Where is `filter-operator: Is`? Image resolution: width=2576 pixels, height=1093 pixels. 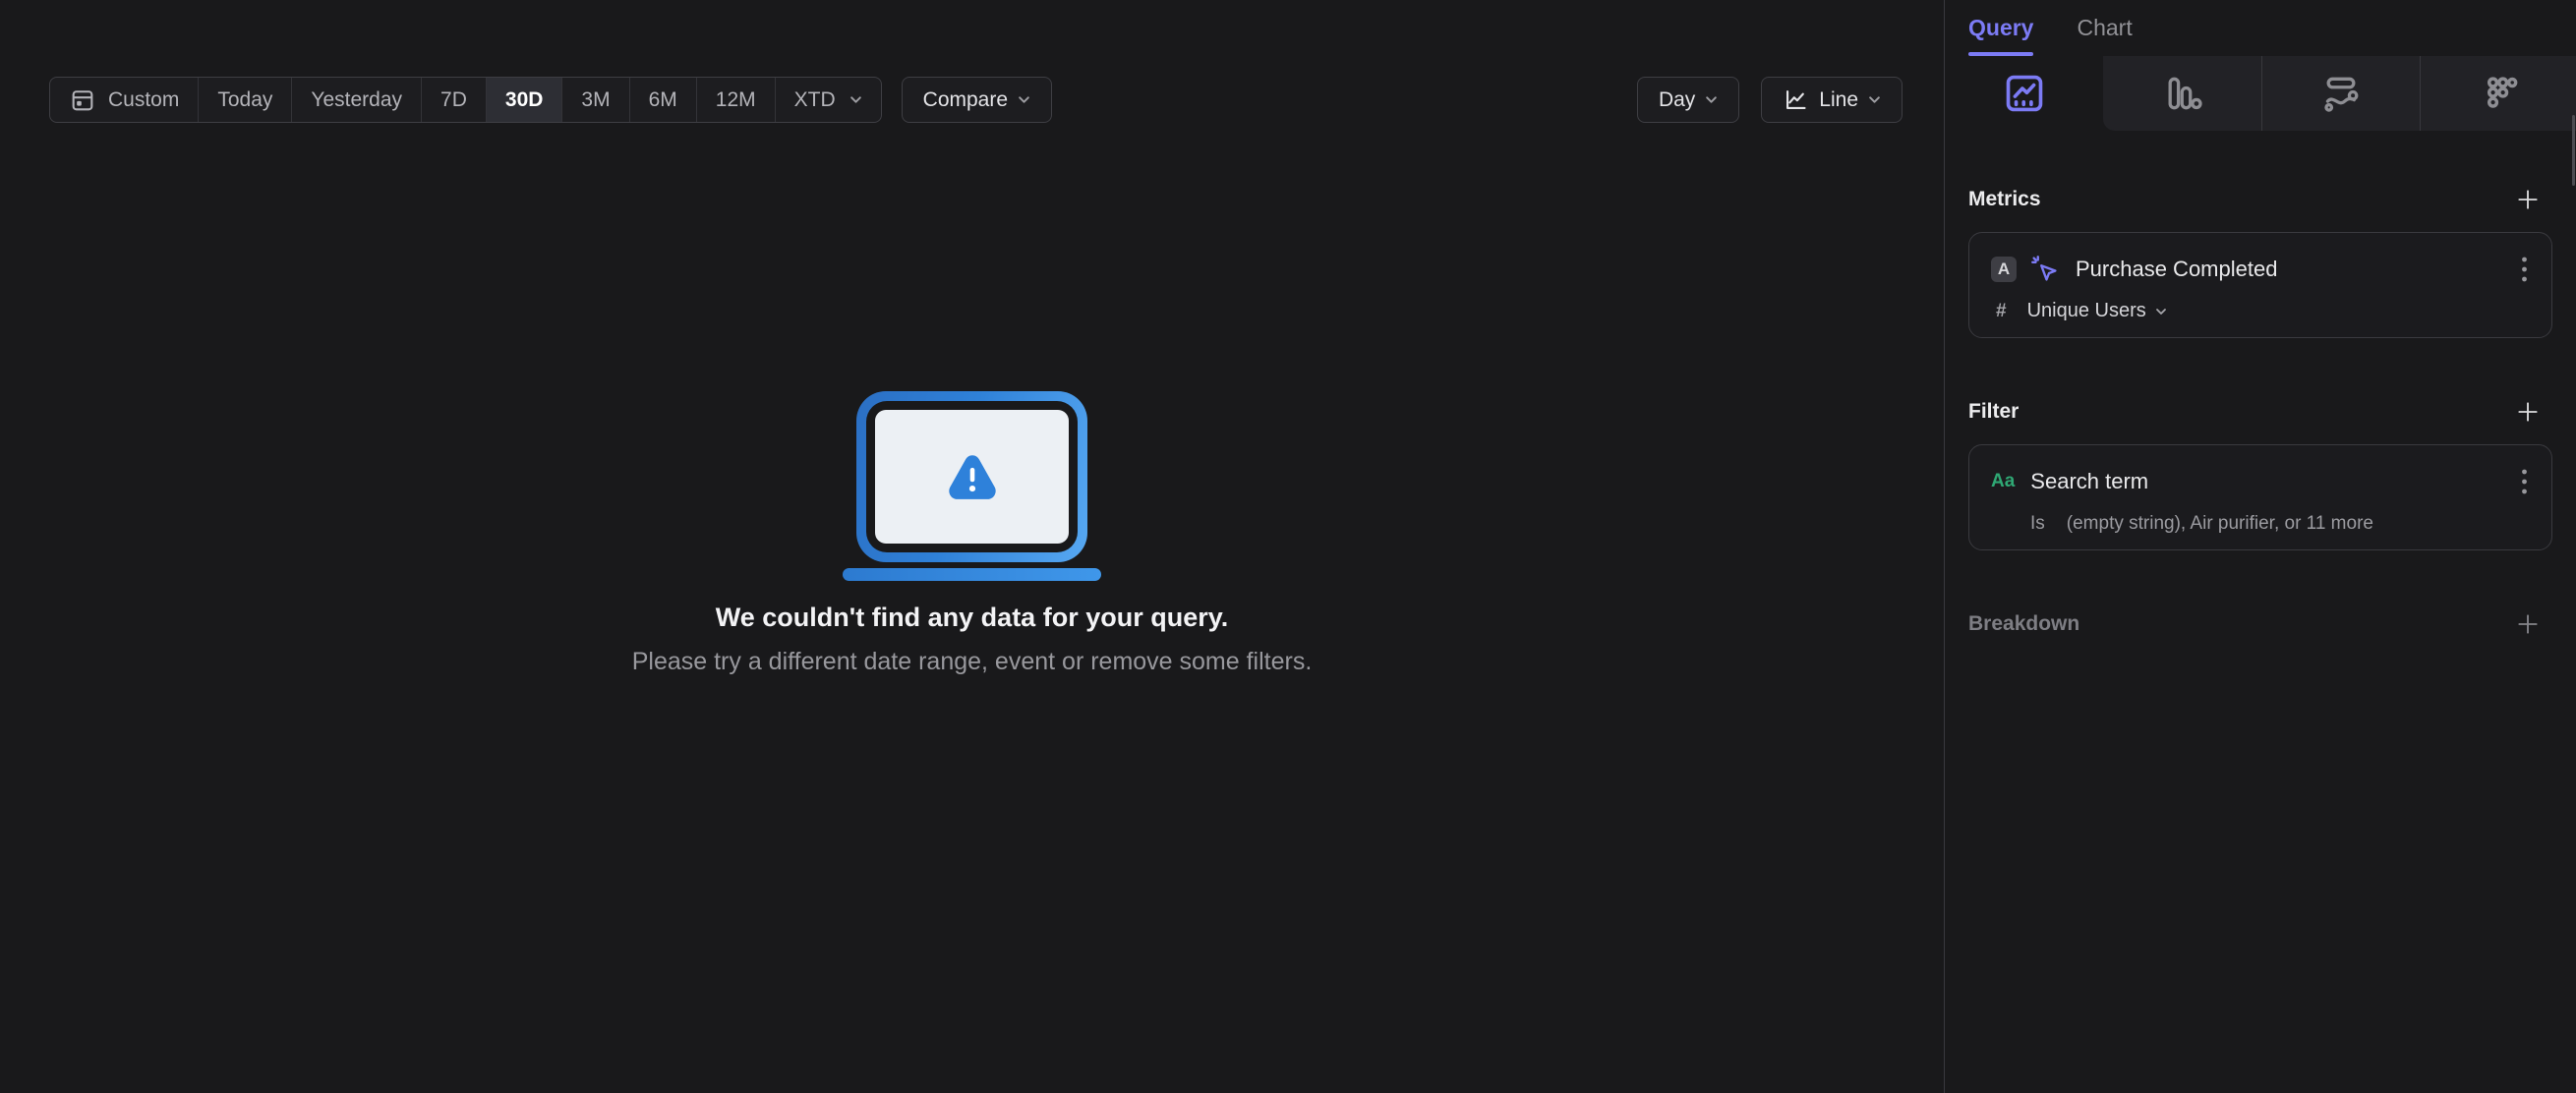
filter-operator: Is is located at coordinates (2037, 524).